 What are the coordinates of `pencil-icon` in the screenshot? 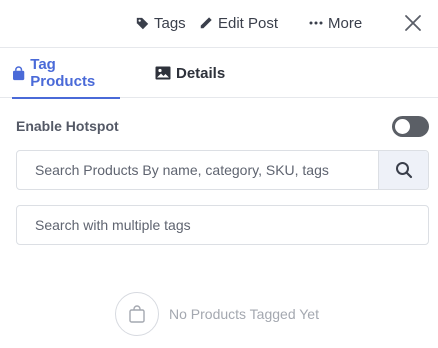 It's located at (206, 23).